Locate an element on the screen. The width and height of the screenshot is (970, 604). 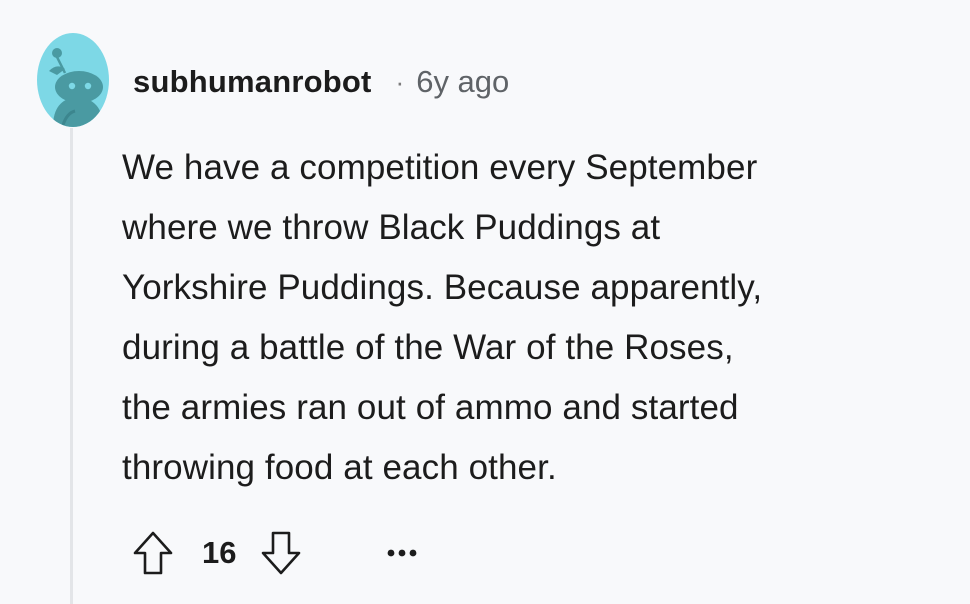
vote-score: 16 is located at coordinates (219, 552).